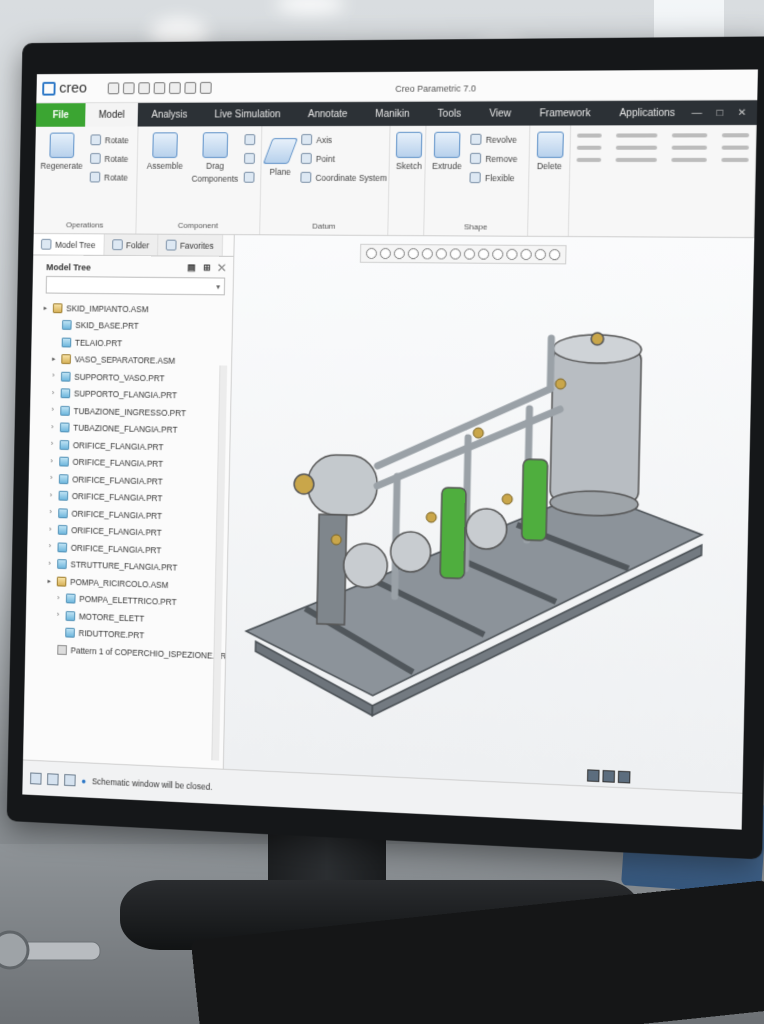  What do you see at coordinates (130, 411) in the screenshot?
I see `tree-item-label: TUBAZIONE_INGRESSO.PRT` at bounding box center [130, 411].